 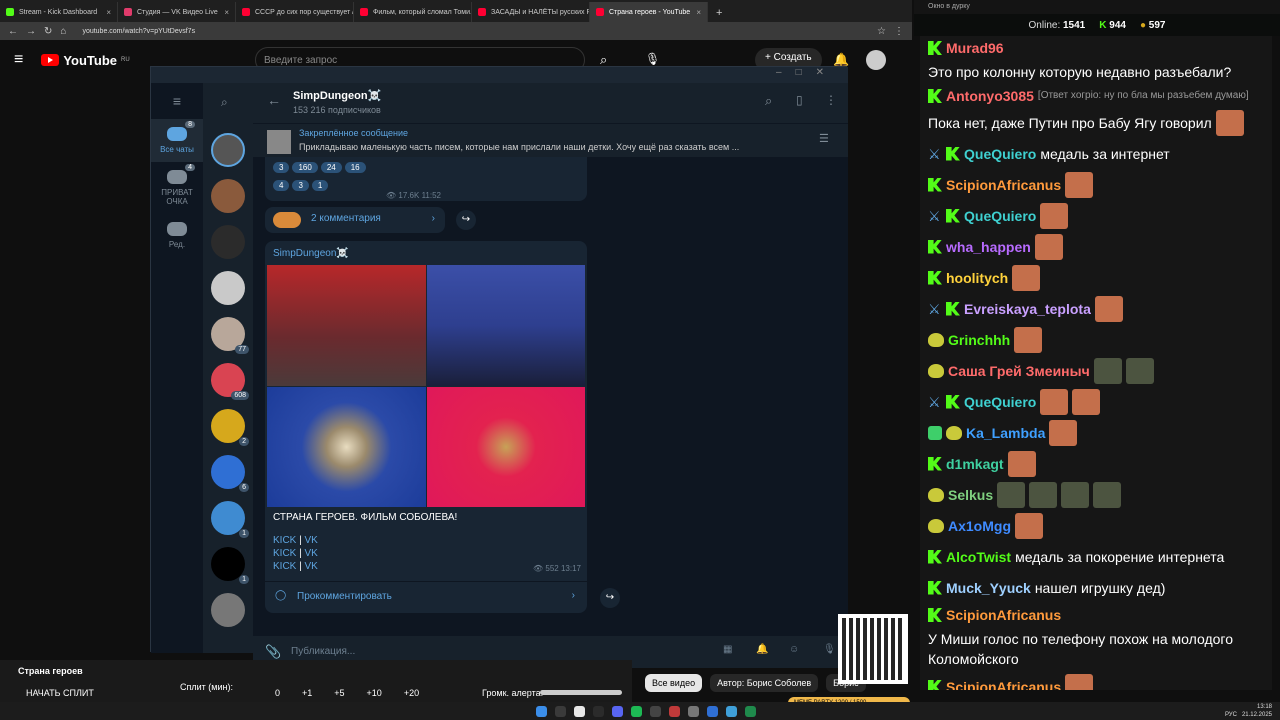 I want to click on photo-hall, so click(x=505, y=325).